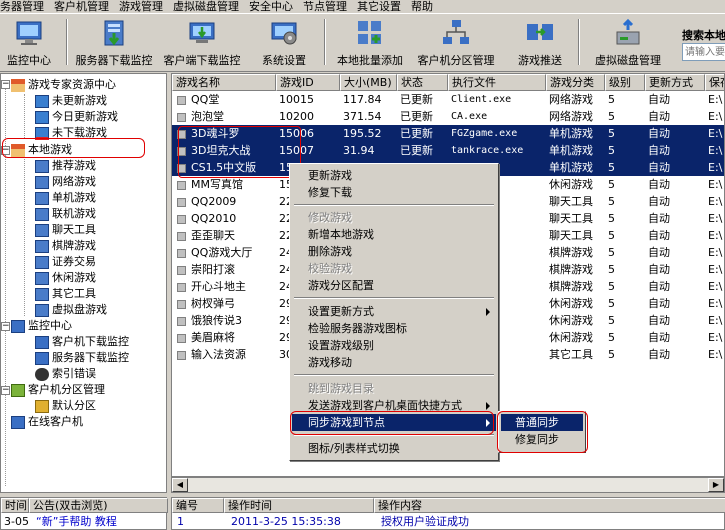 This screenshot has height=530, width=725. I want to click on home-icon, so click(18, 85).